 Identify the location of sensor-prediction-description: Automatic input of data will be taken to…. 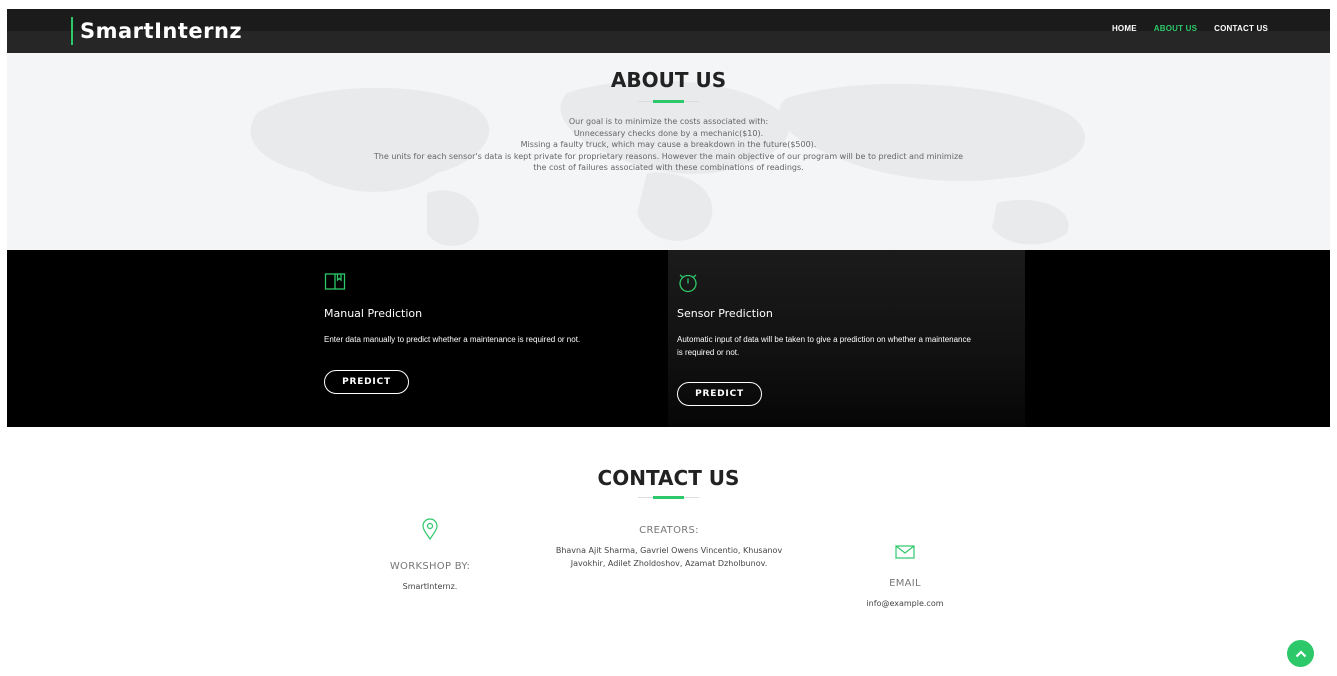
(824, 346).